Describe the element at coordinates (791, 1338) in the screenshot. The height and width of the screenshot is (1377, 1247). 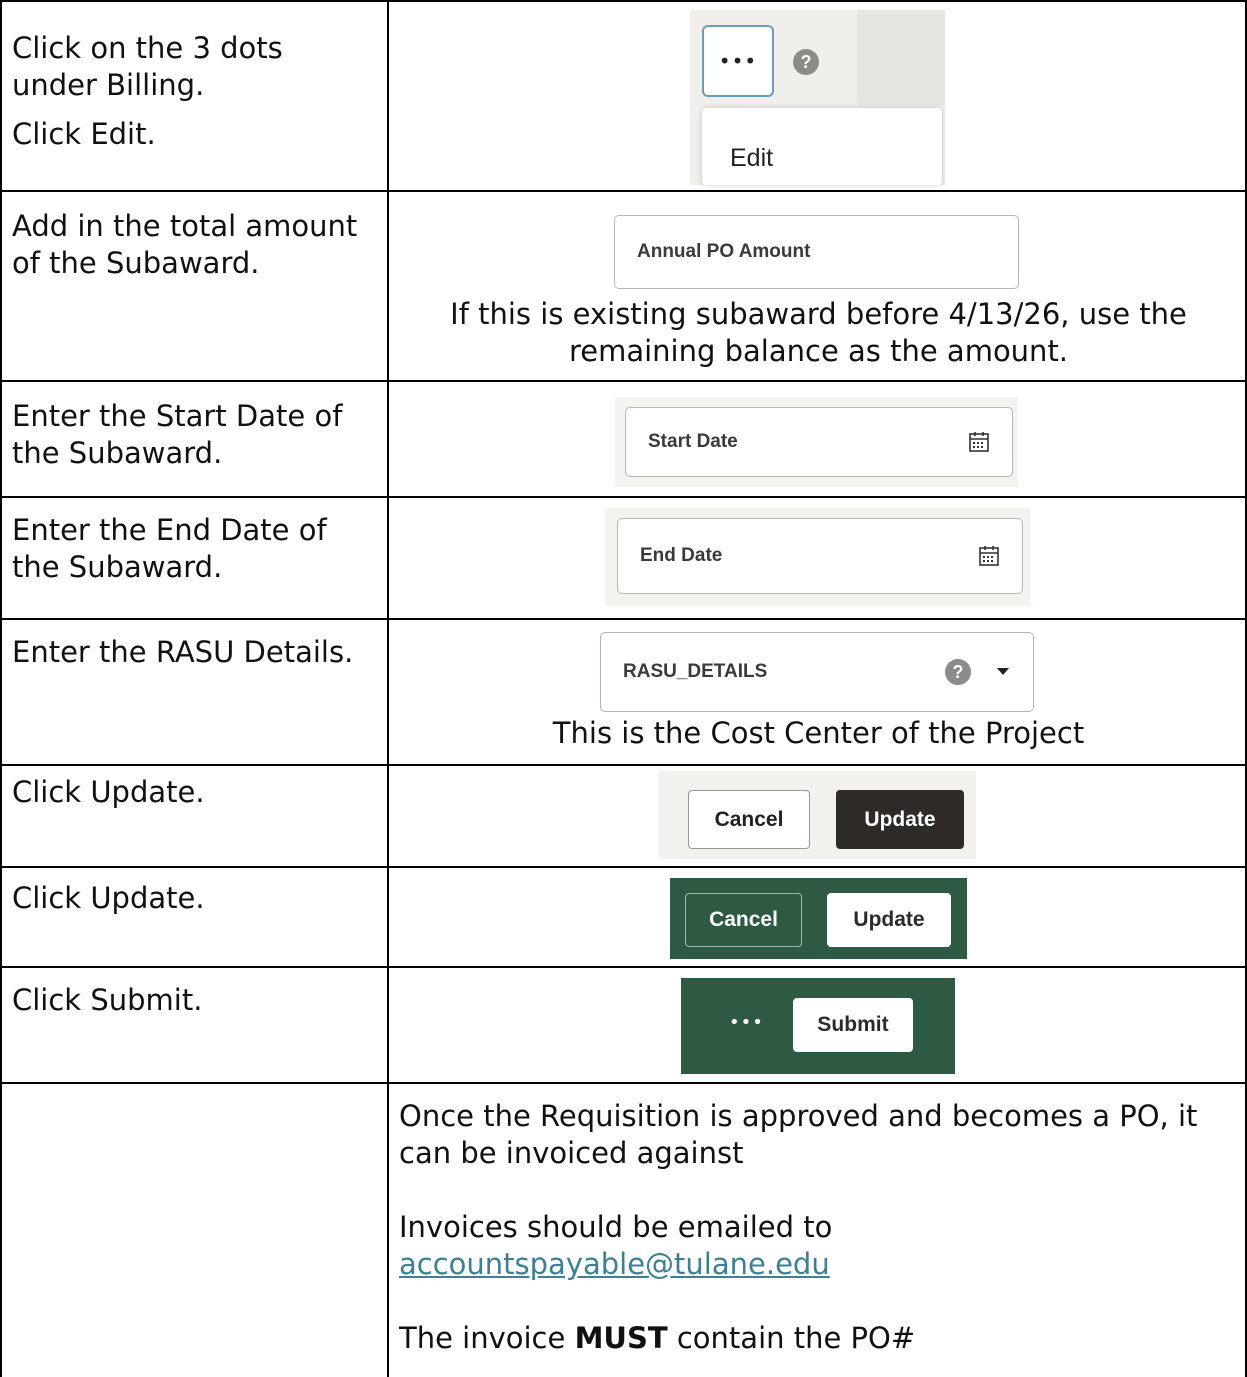
I see `po-note-suffix: contain the PO#` at that location.